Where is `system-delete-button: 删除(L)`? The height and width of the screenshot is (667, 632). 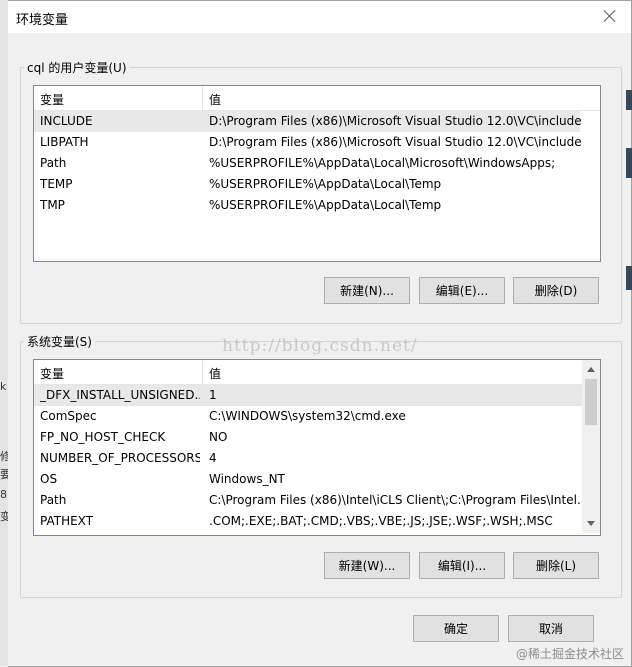 system-delete-button: 删除(L) is located at coordinates (556, 565).